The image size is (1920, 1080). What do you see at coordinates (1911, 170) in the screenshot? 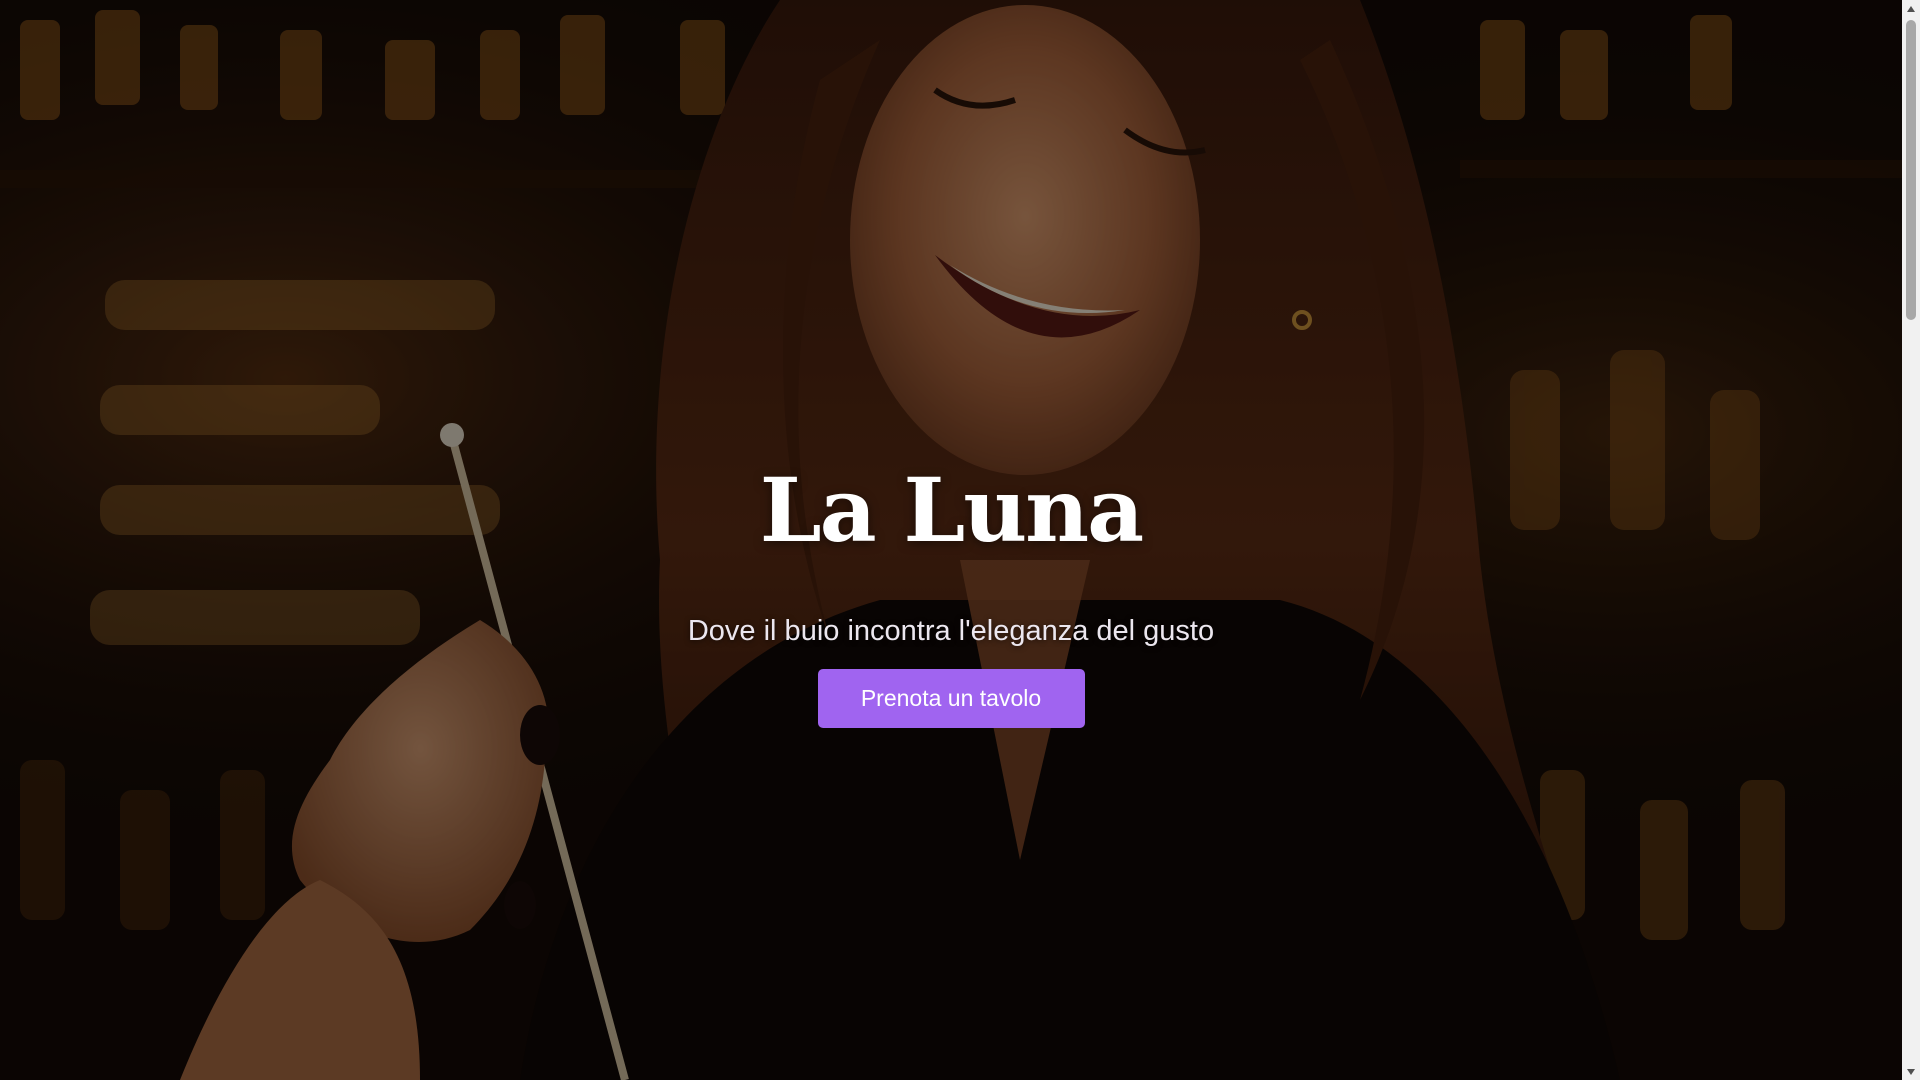
I see `scrollbar-thumb` at bounding box center [1911, 170].